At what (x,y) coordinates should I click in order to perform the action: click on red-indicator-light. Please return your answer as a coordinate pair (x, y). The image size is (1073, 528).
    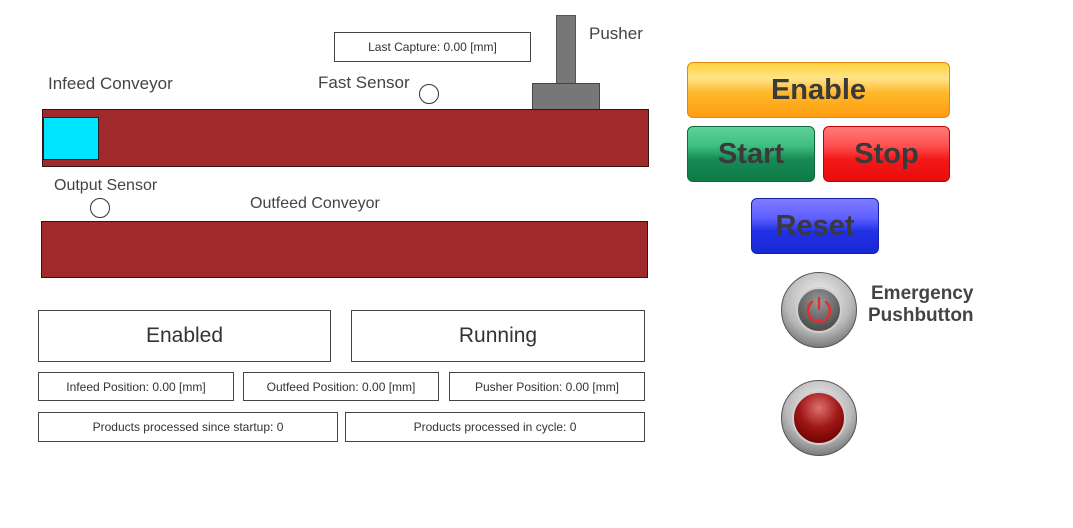
    Looking at the image, I should click on (819, 418).